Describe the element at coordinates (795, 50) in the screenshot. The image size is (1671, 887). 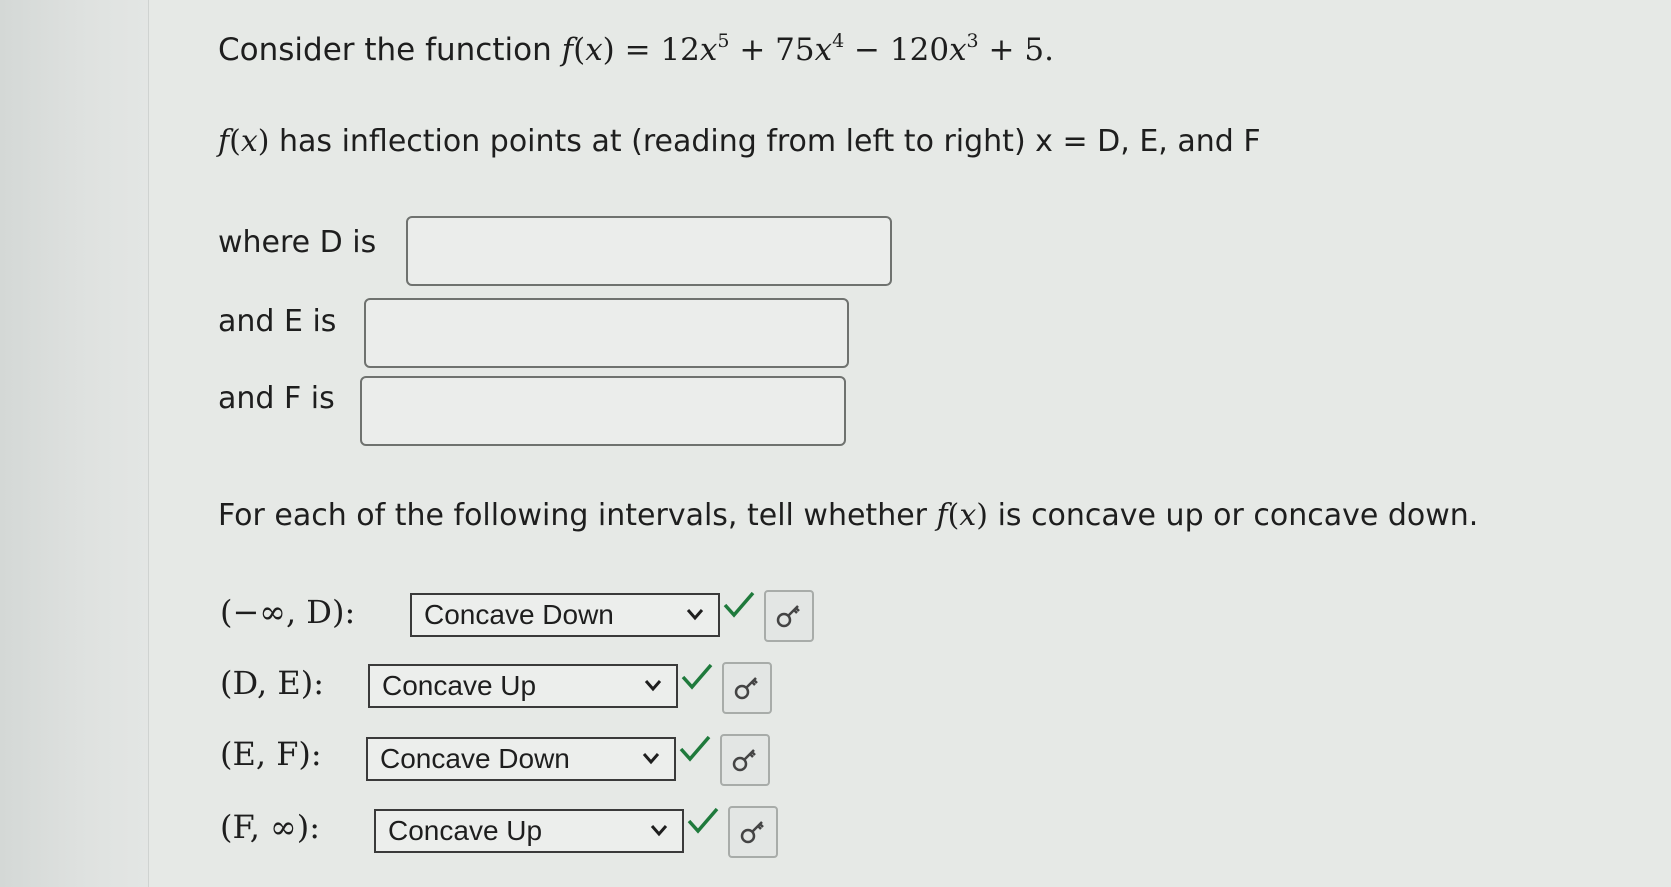
I see `coef-2: 75` at that location.